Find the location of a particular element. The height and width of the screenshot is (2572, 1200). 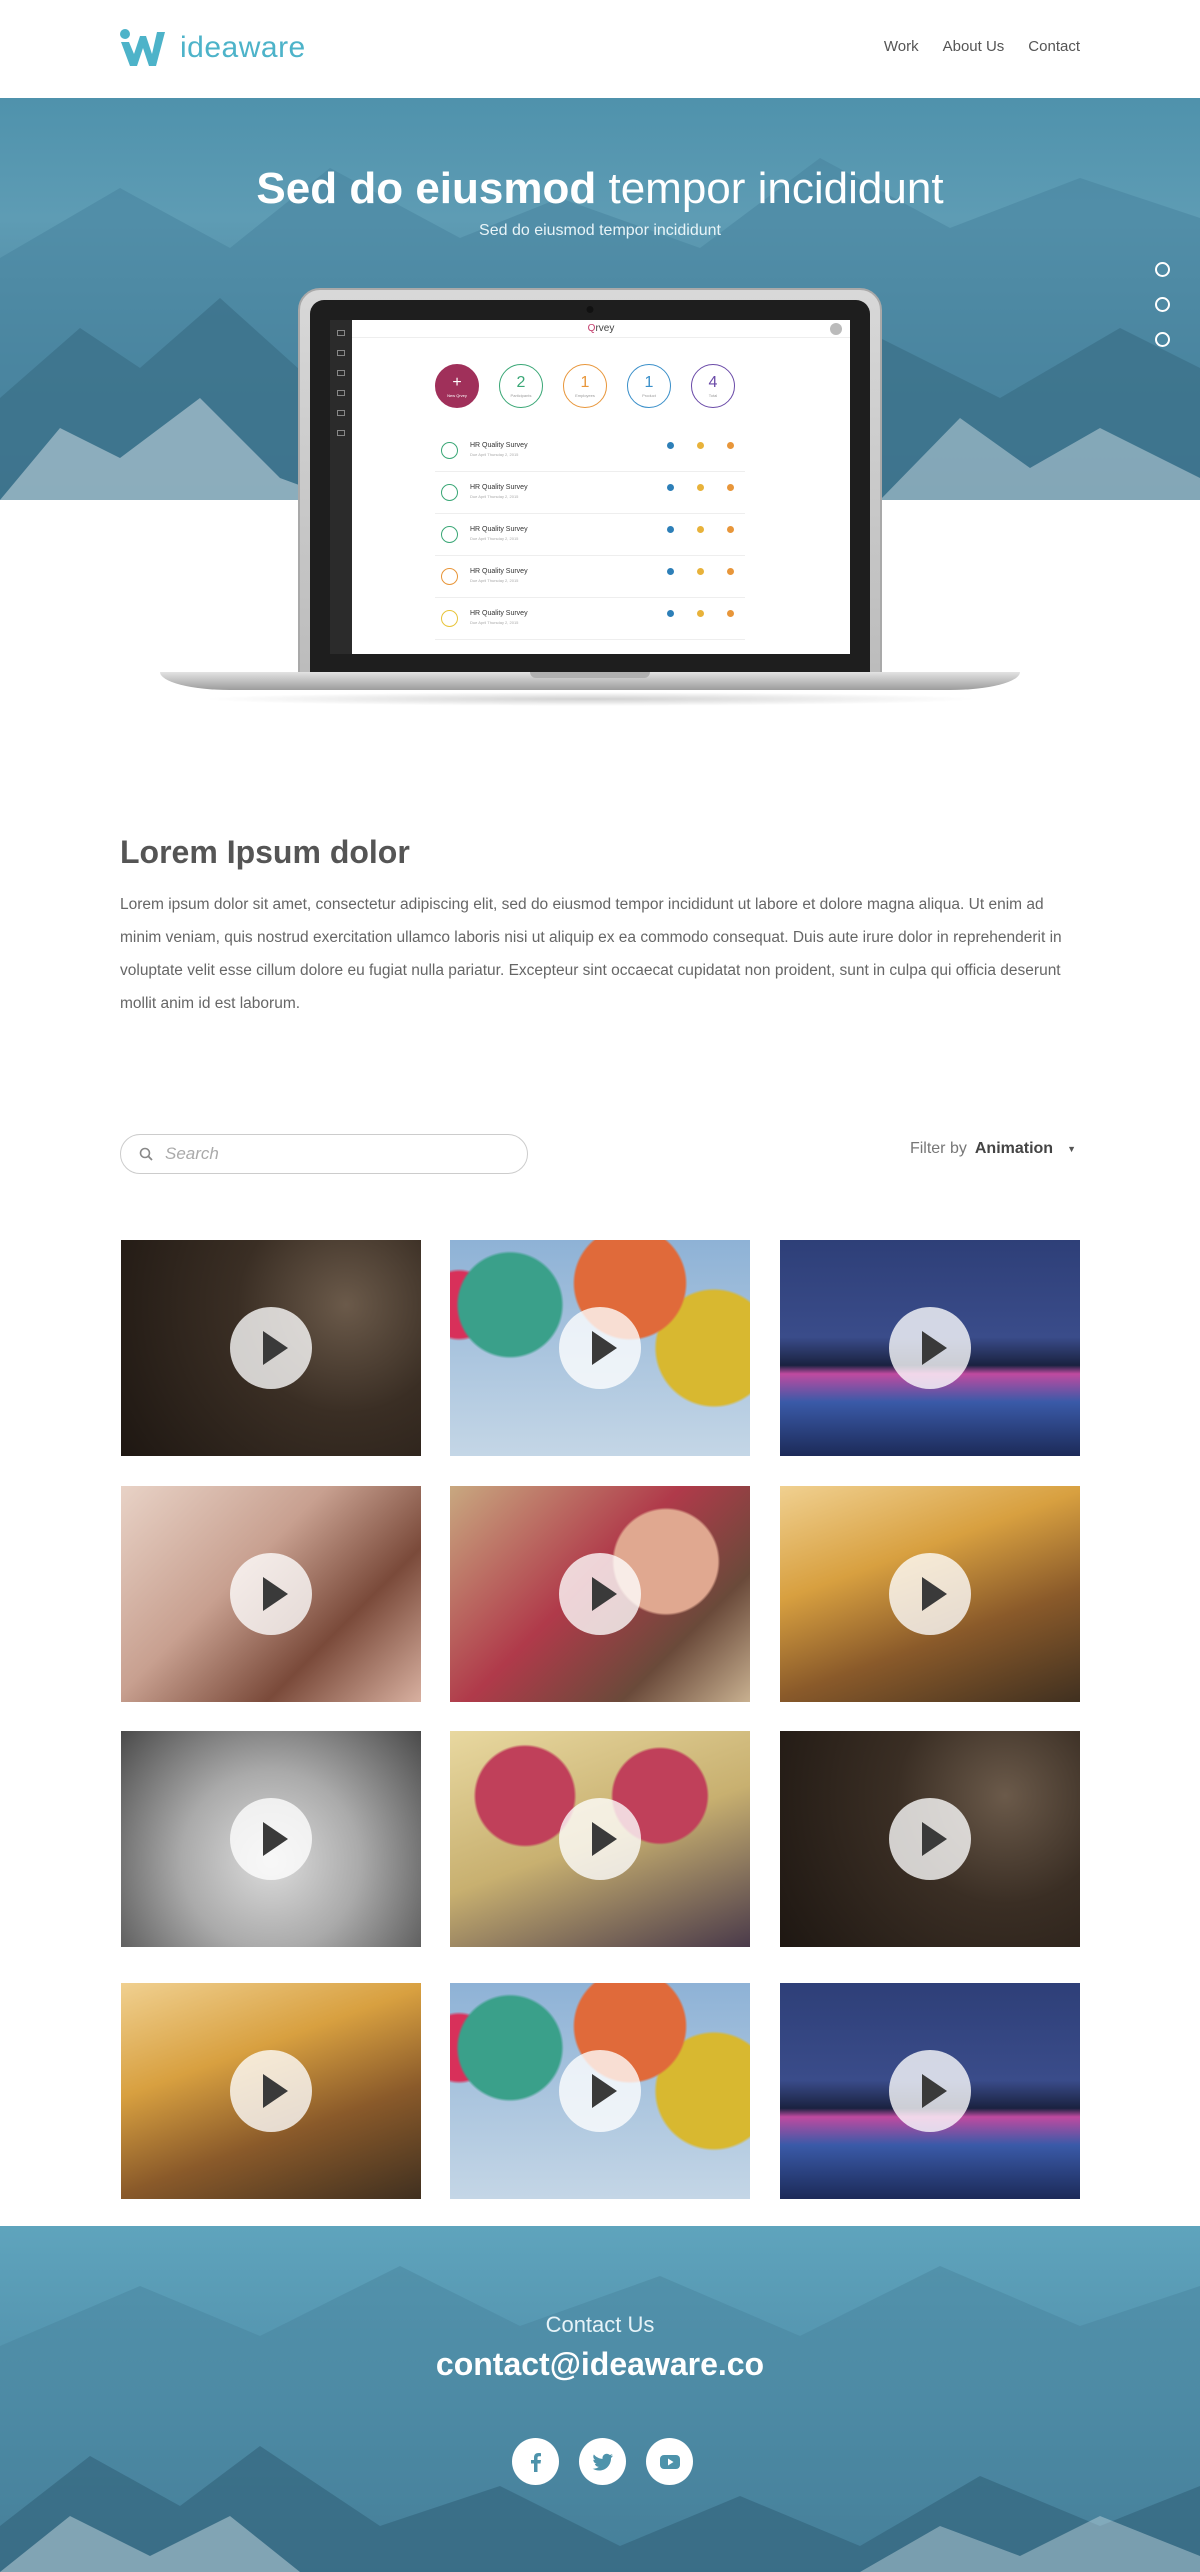

camera-icon is located at coordinates (590, 309).